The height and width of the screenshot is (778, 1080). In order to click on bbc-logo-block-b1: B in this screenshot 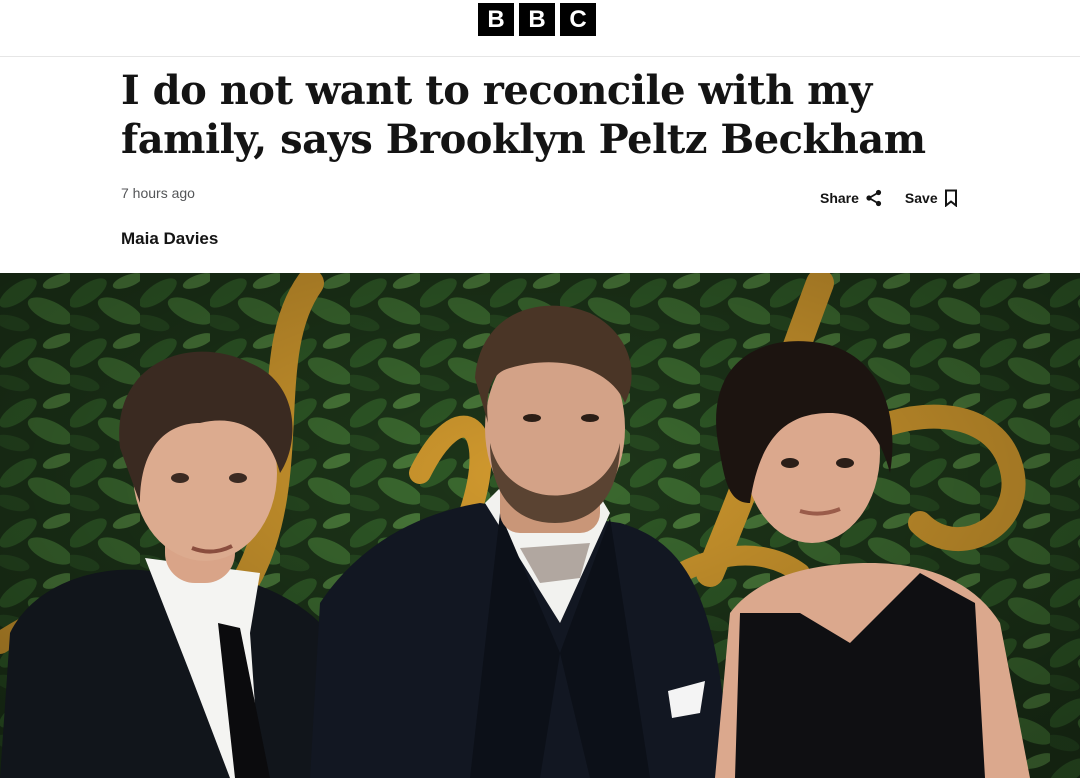, I will do `click(496, 19)`.